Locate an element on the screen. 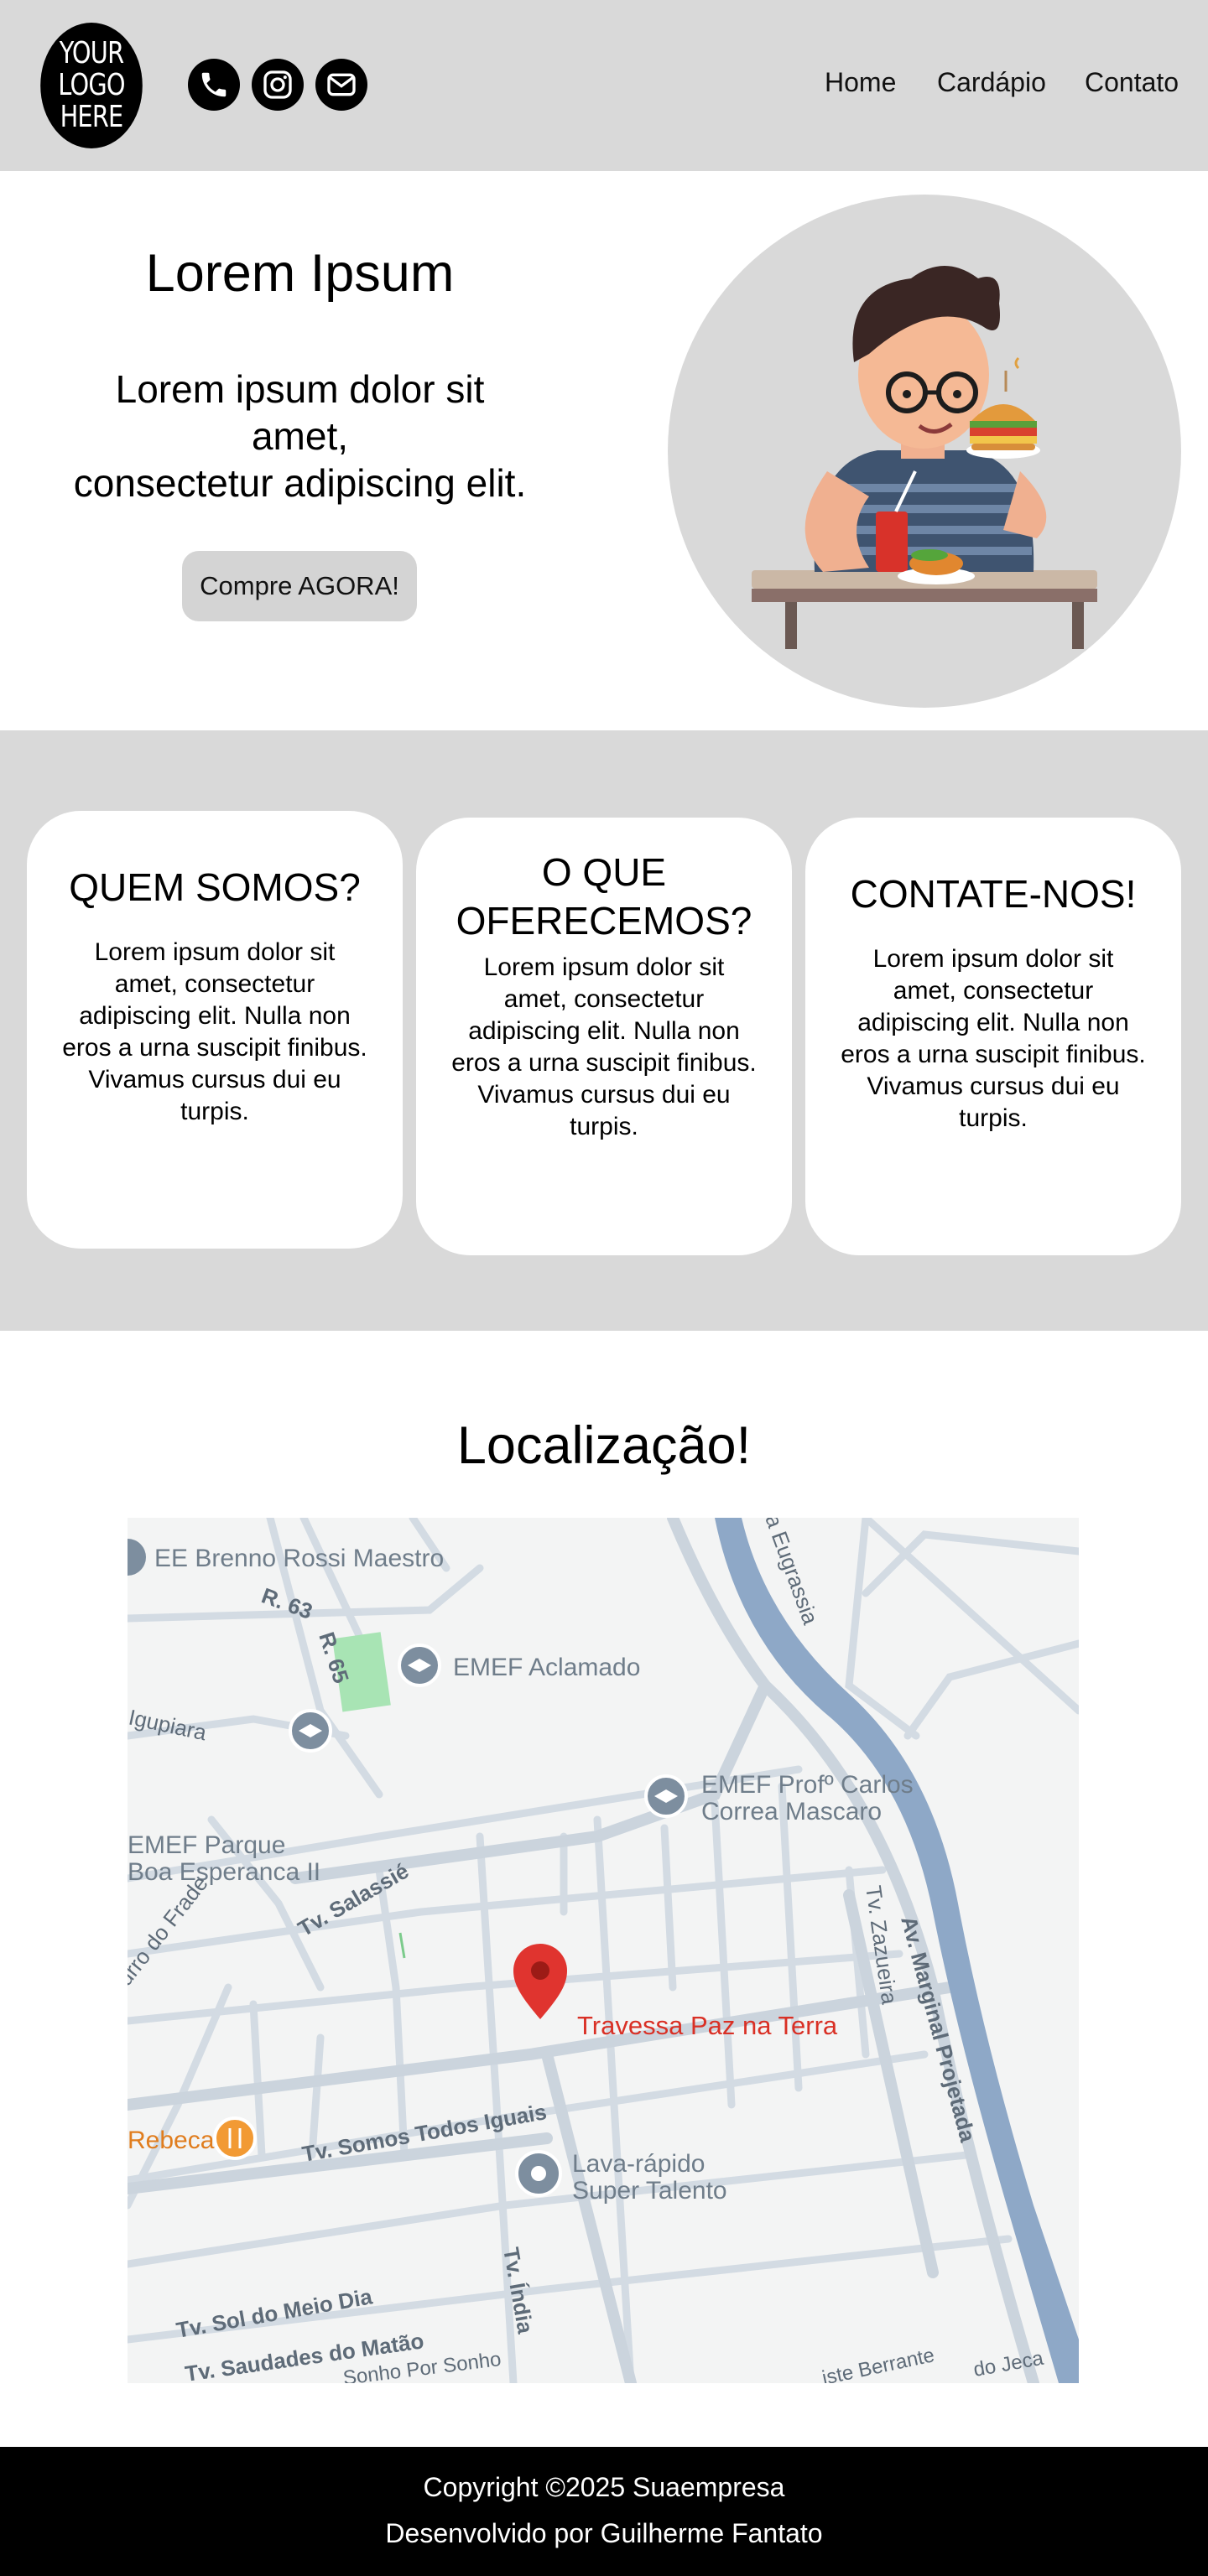 This screenshot has height=2576, width=1208. map-place-label: EMEF Profº Carlos is located at coordinates (808, 1785).